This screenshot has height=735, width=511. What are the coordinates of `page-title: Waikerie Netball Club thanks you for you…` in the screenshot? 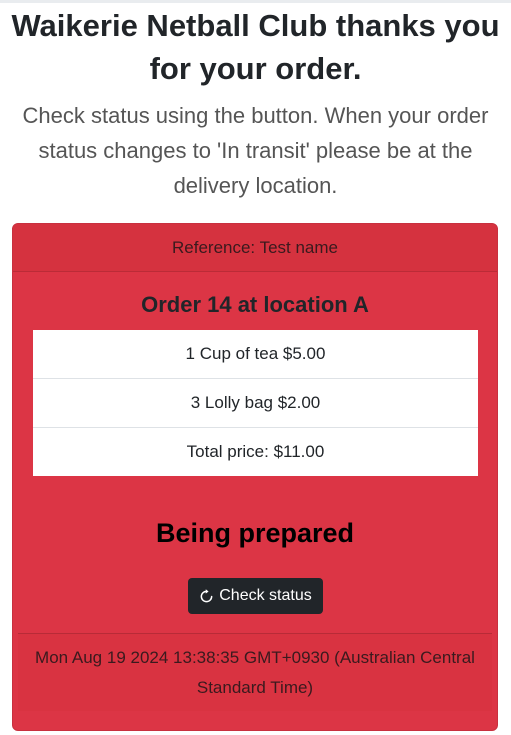 It's located at (255, 47).